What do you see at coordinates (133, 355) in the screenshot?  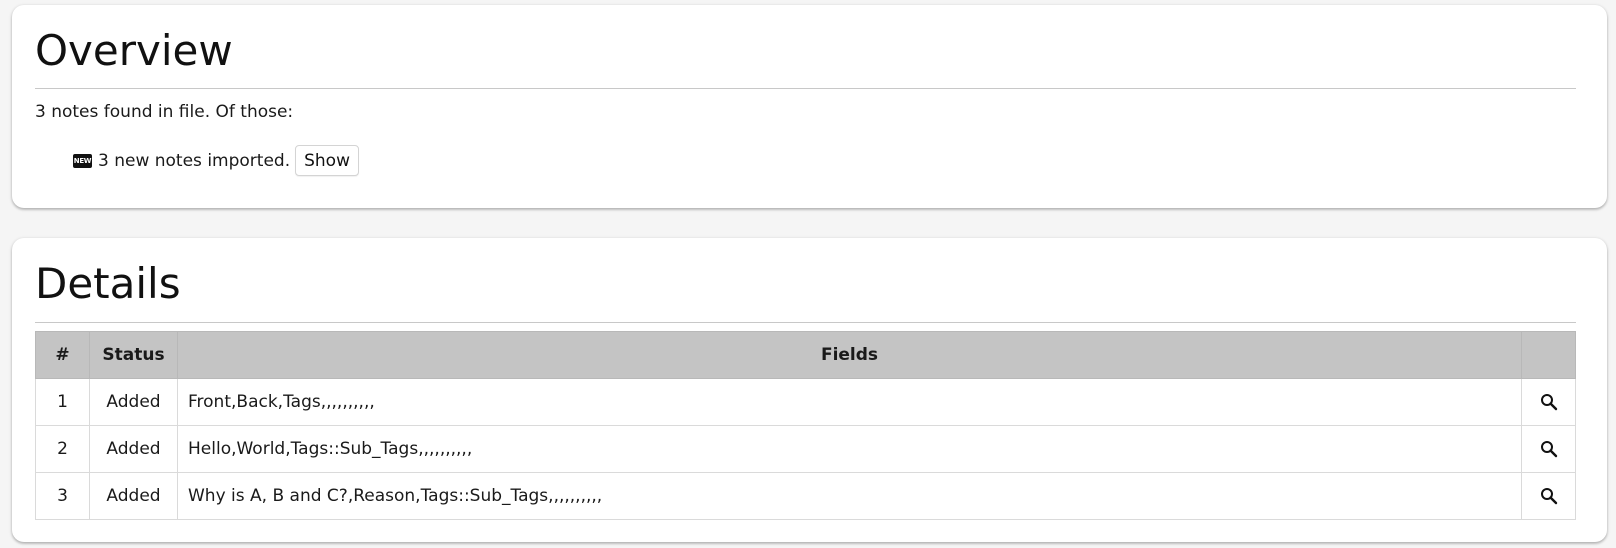 I see `column-header-status: Status` at bounding box center [133, 355].